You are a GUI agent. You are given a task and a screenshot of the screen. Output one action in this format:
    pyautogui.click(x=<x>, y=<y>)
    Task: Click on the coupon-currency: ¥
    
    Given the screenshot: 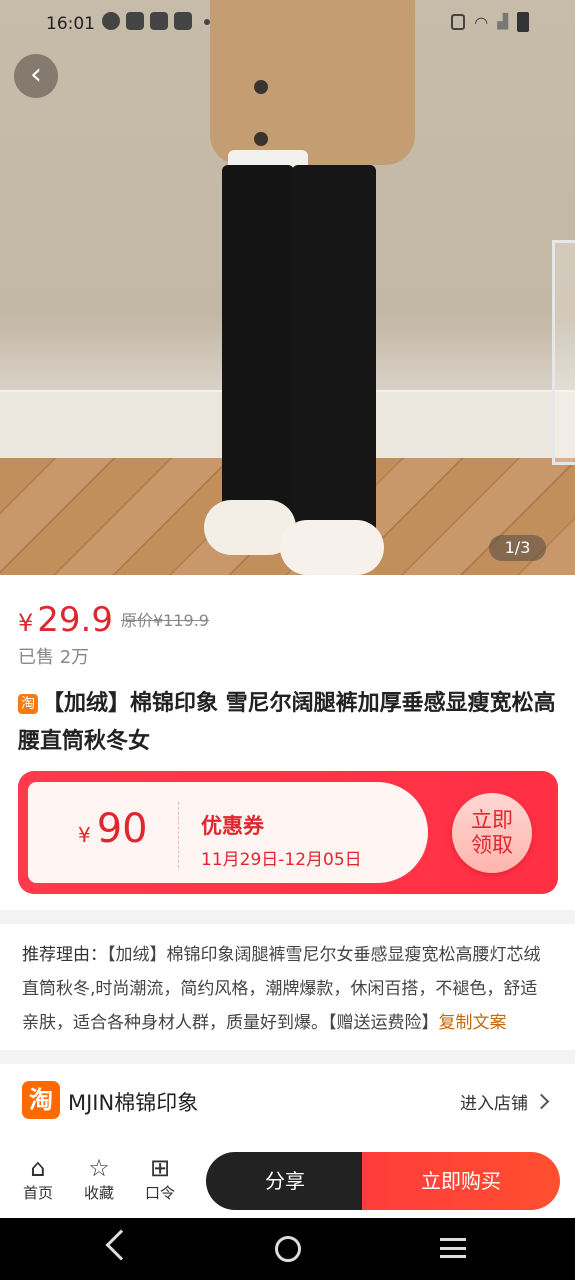 What is the action you would take?
    pyautogui.click(x=84, y=835)
    